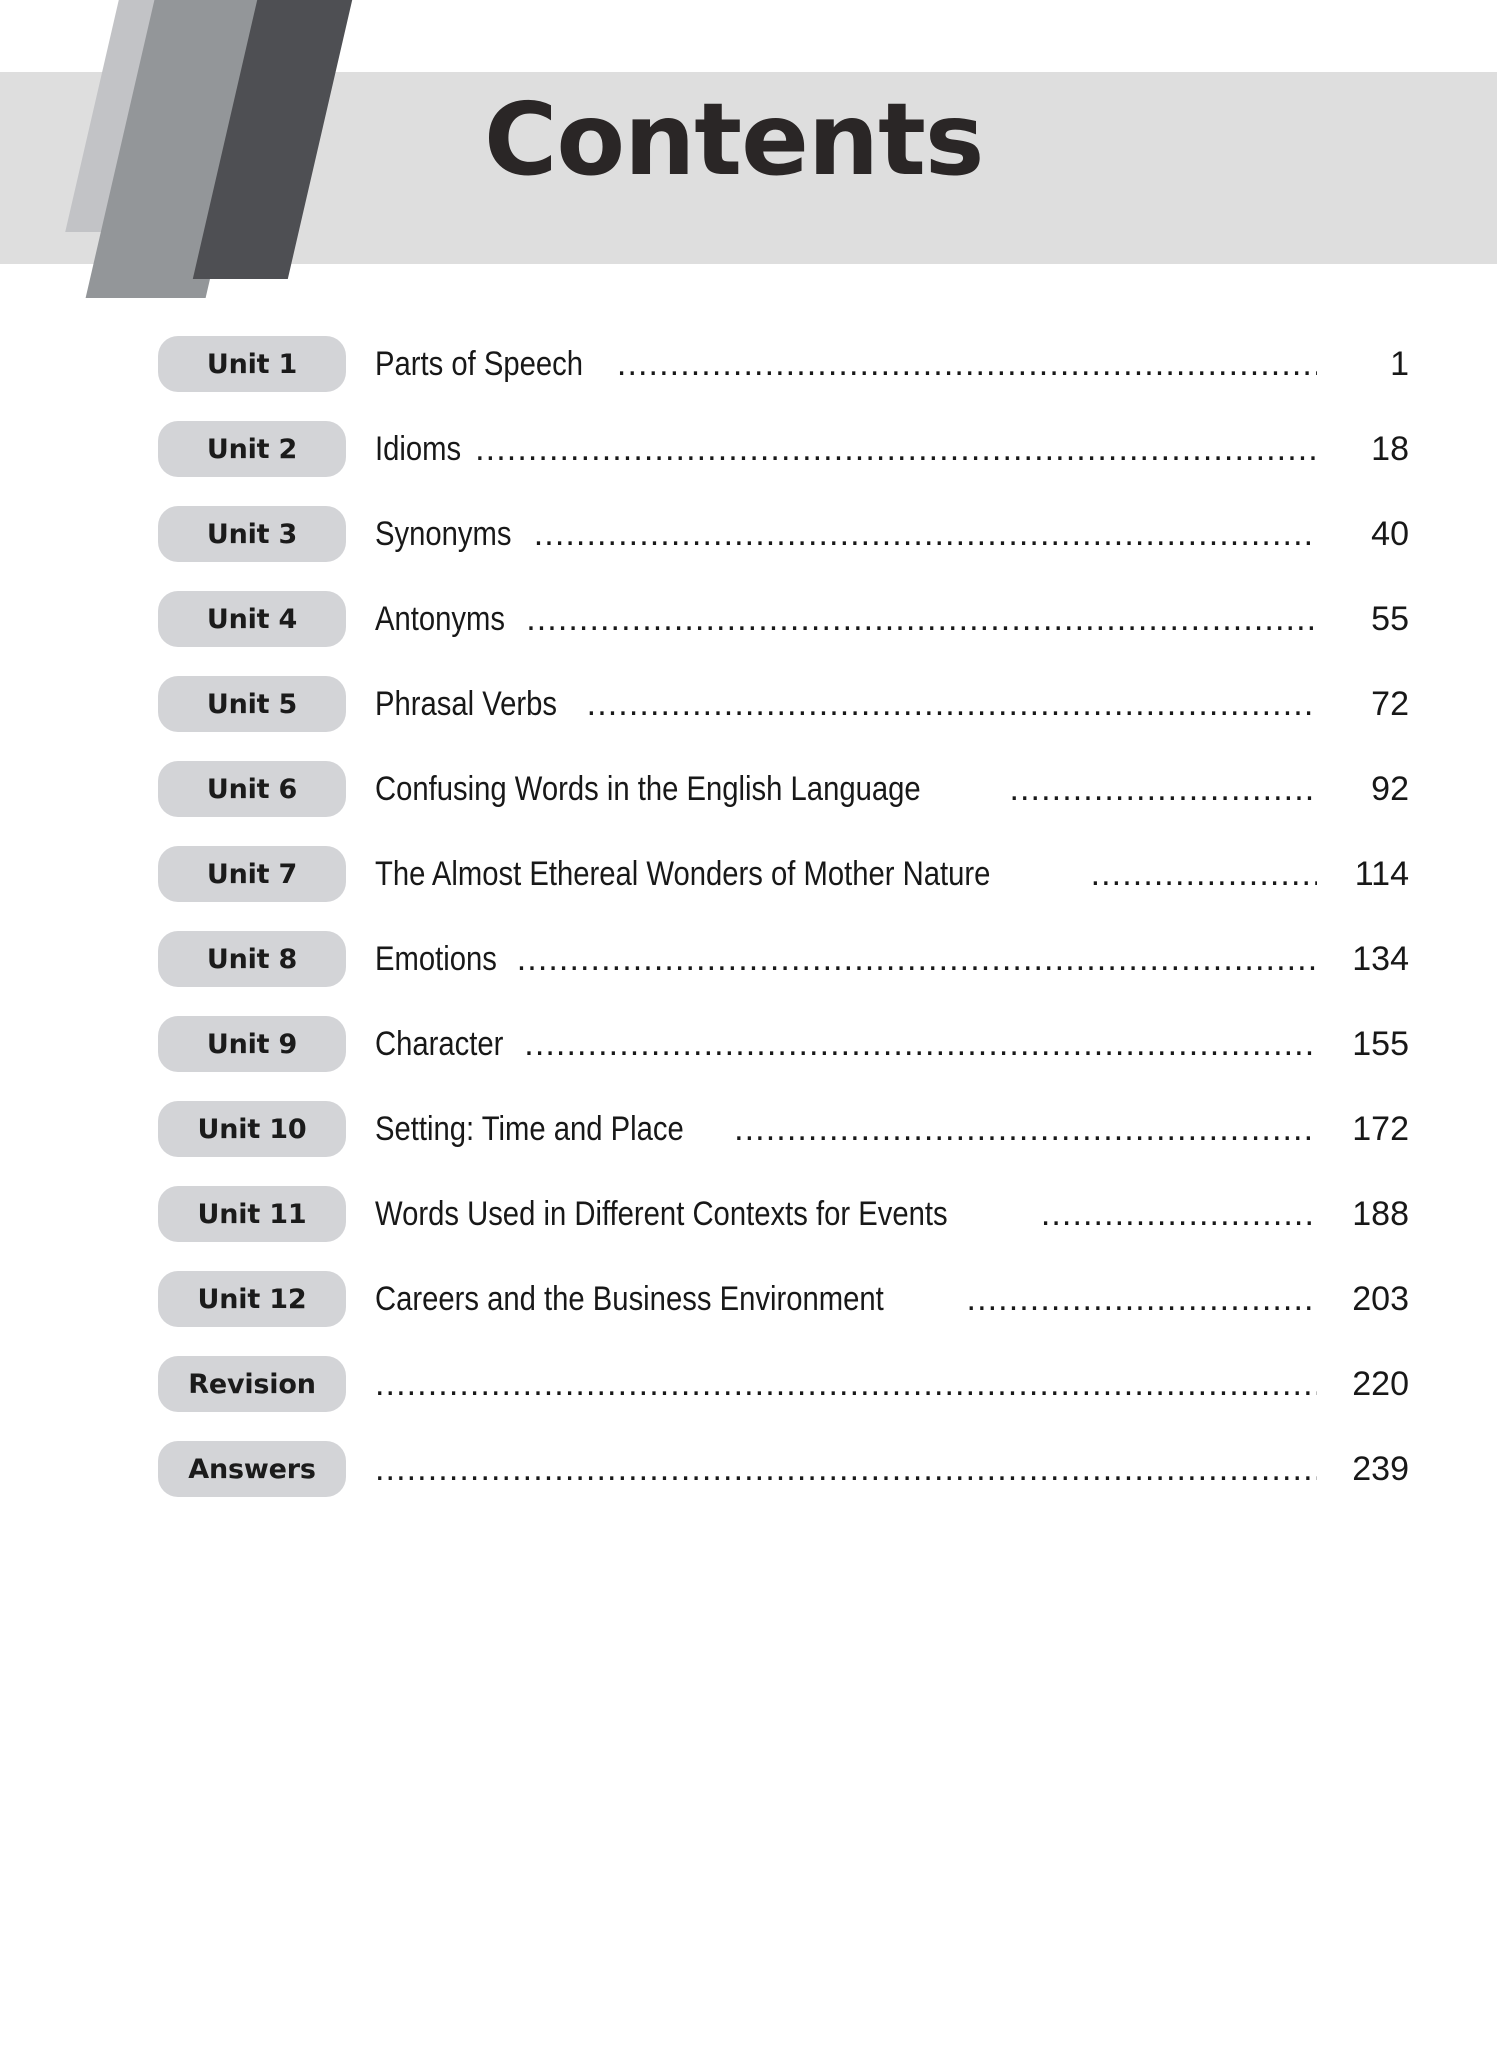  I want to click on unit-badge-label: Revision, so click(252, 1384).